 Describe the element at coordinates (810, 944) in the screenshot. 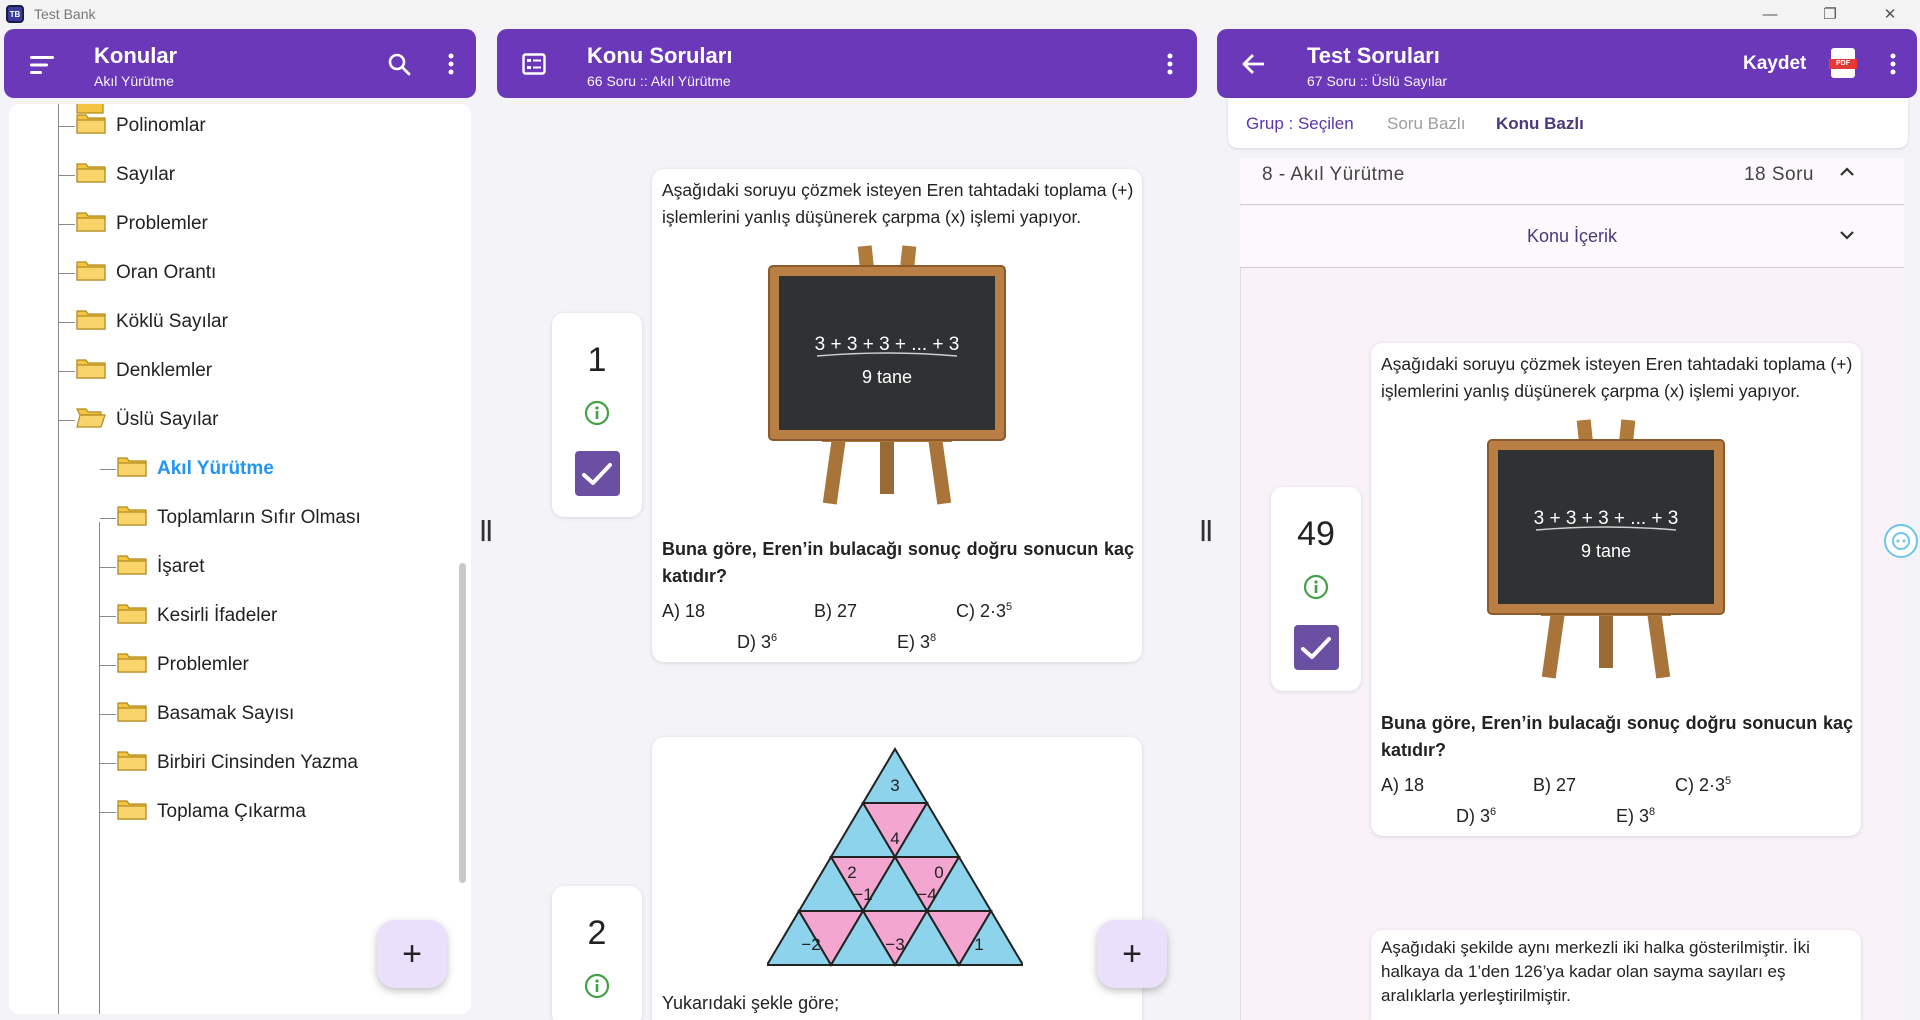

I see `triangle-number: −2` at that location.